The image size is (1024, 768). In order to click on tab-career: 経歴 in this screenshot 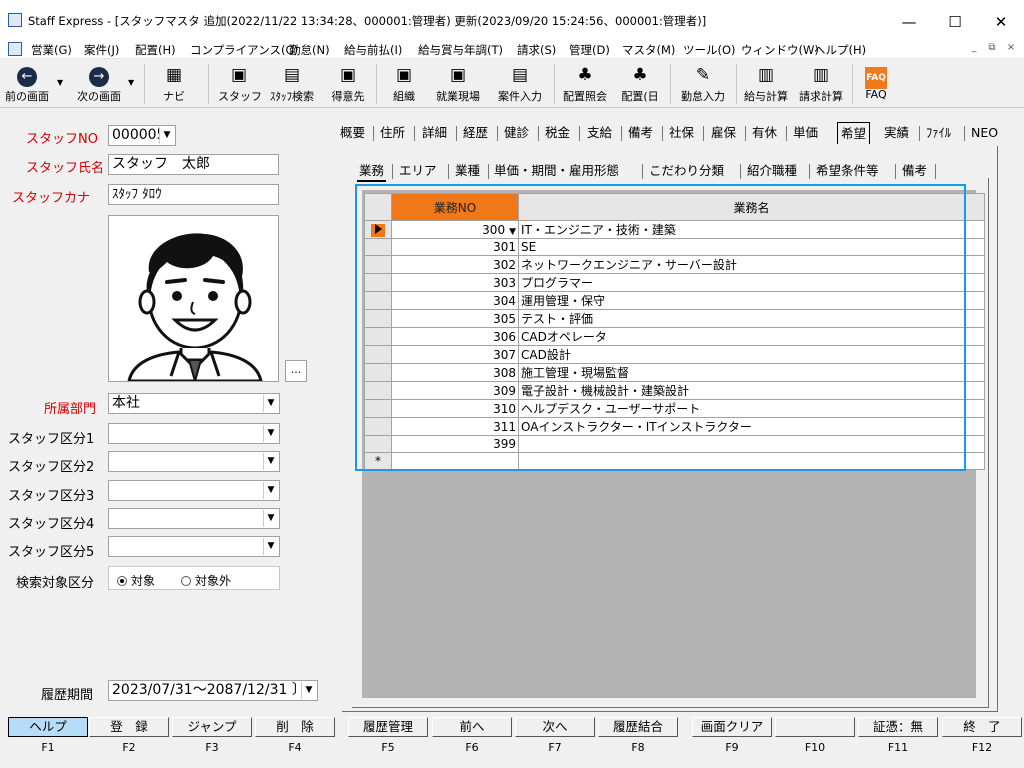, I will do `click(475, 133)`.